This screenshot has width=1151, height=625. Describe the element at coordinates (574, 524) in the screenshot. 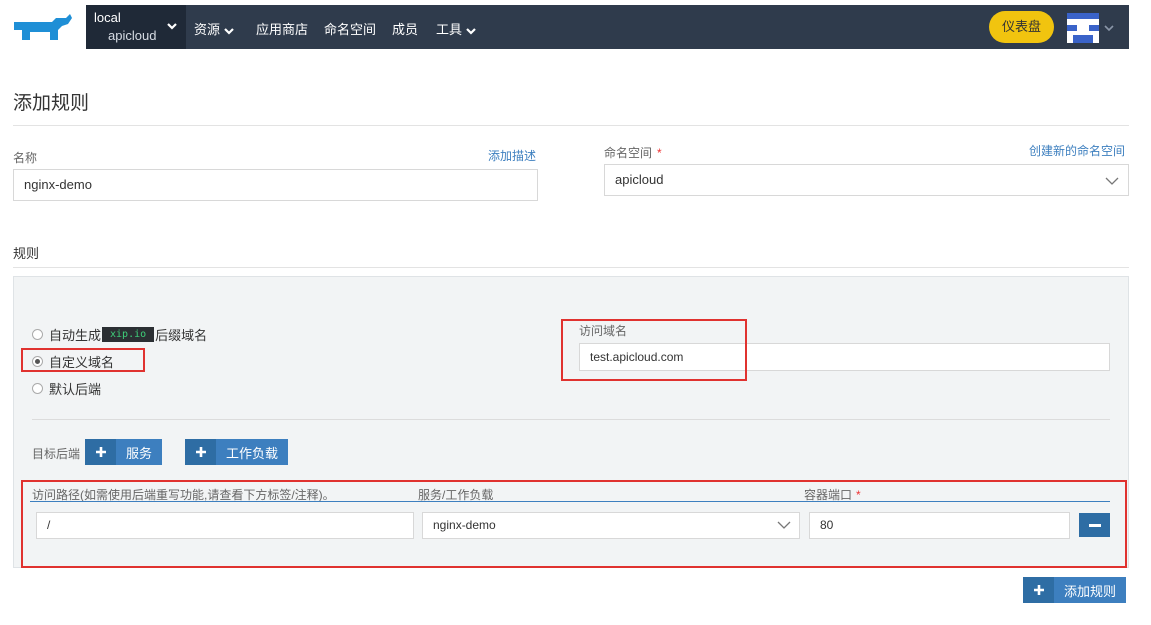

I see `highlight-box-path-row` at that location.